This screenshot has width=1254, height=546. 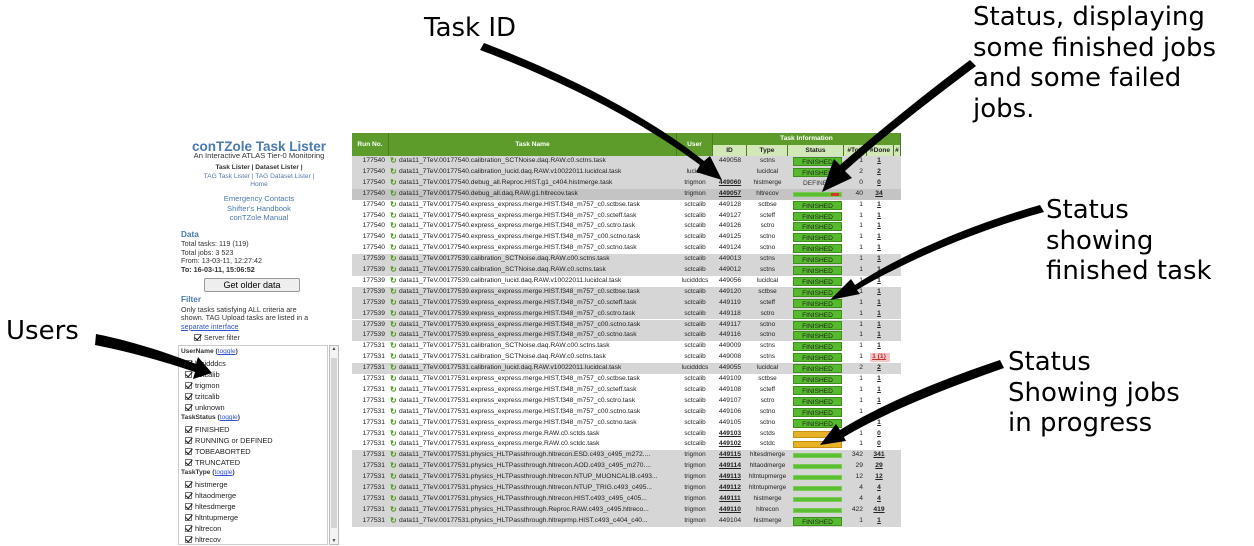 What do you see at coordinates (202, 385) in the screenshot?
I see `filter-checkbox: trigmon` at bounding box center [202, 385].